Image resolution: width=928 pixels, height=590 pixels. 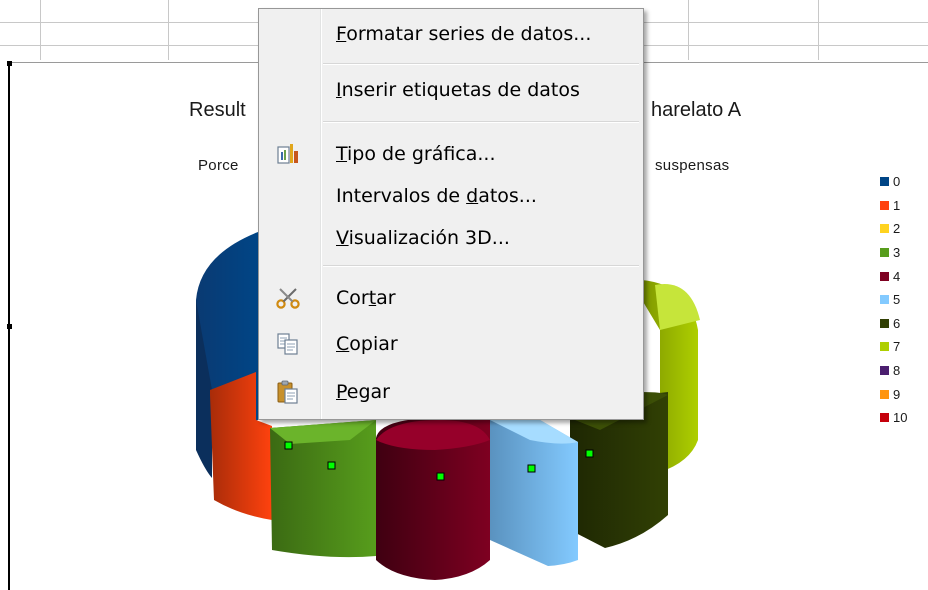 What do you see at coordinates (451, 345) in the screenshot?
I see `menu-item-copy: Copiar` at bounding box center [451, 345].